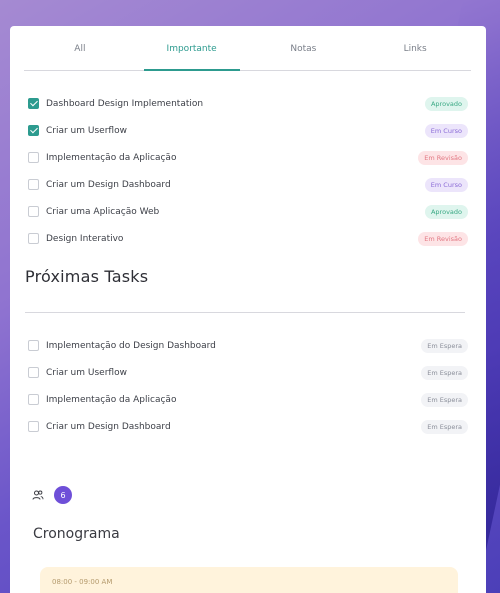  What do you see at coordinates (248, 130) in the screenshot?
I see `list-item: Criar um Userflow Em Curso` at bounding box center [248, 130].